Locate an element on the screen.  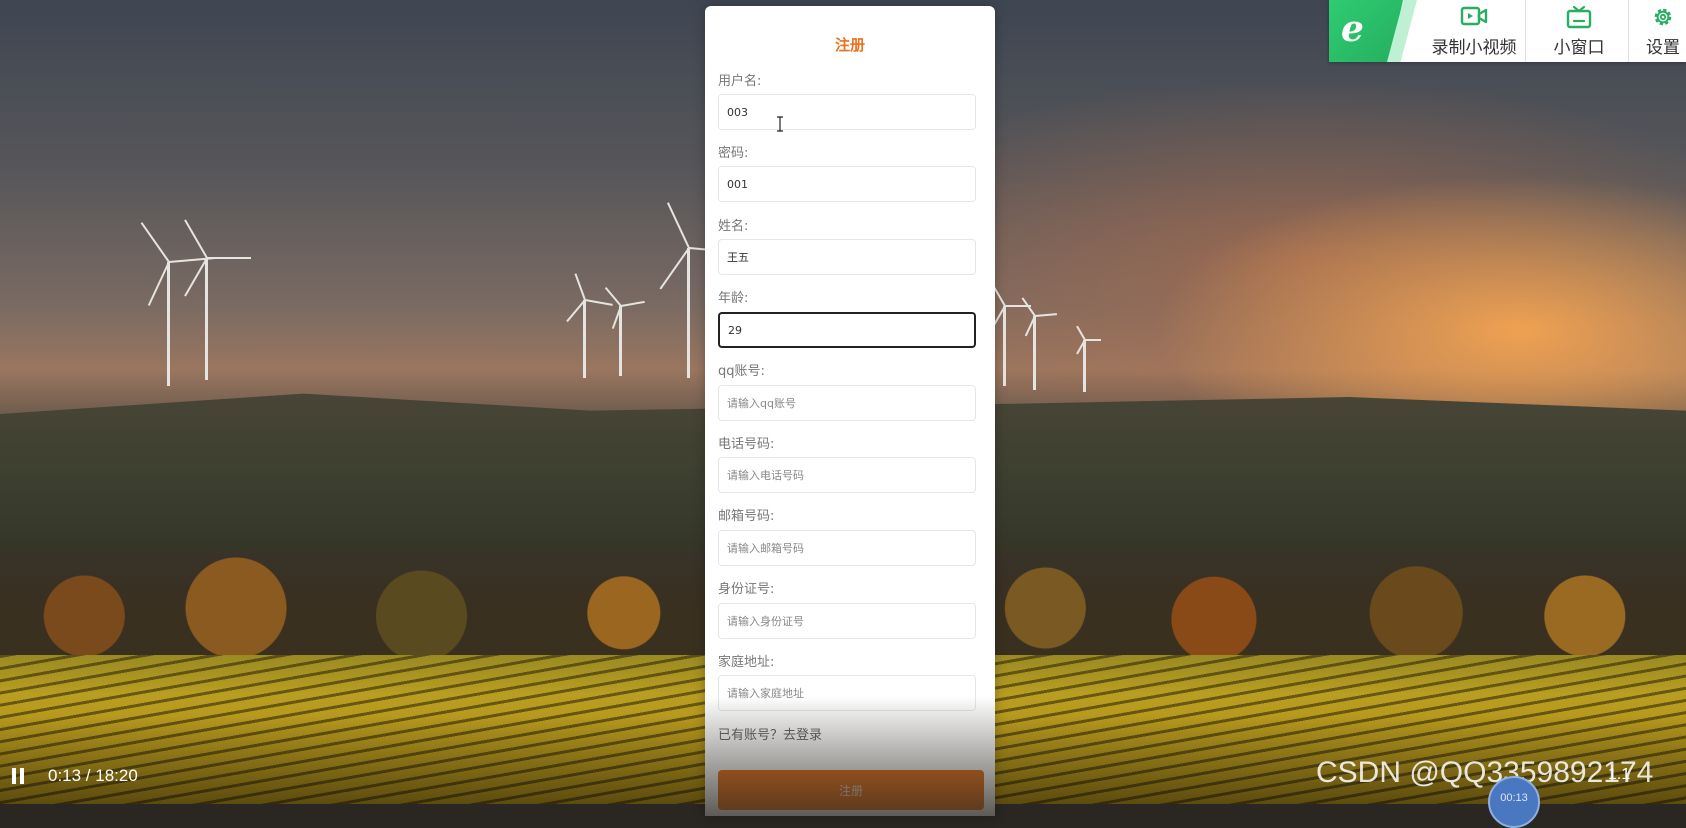
recorder-toolbar: e 录制小视频 小窗口 设置 is located at coordinates (1507, 31).